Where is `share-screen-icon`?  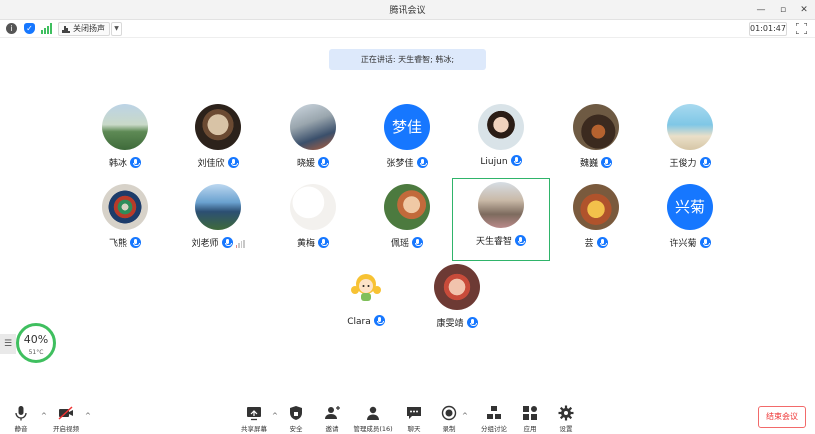 share-screen-icon is located at coordinates (254, 414).